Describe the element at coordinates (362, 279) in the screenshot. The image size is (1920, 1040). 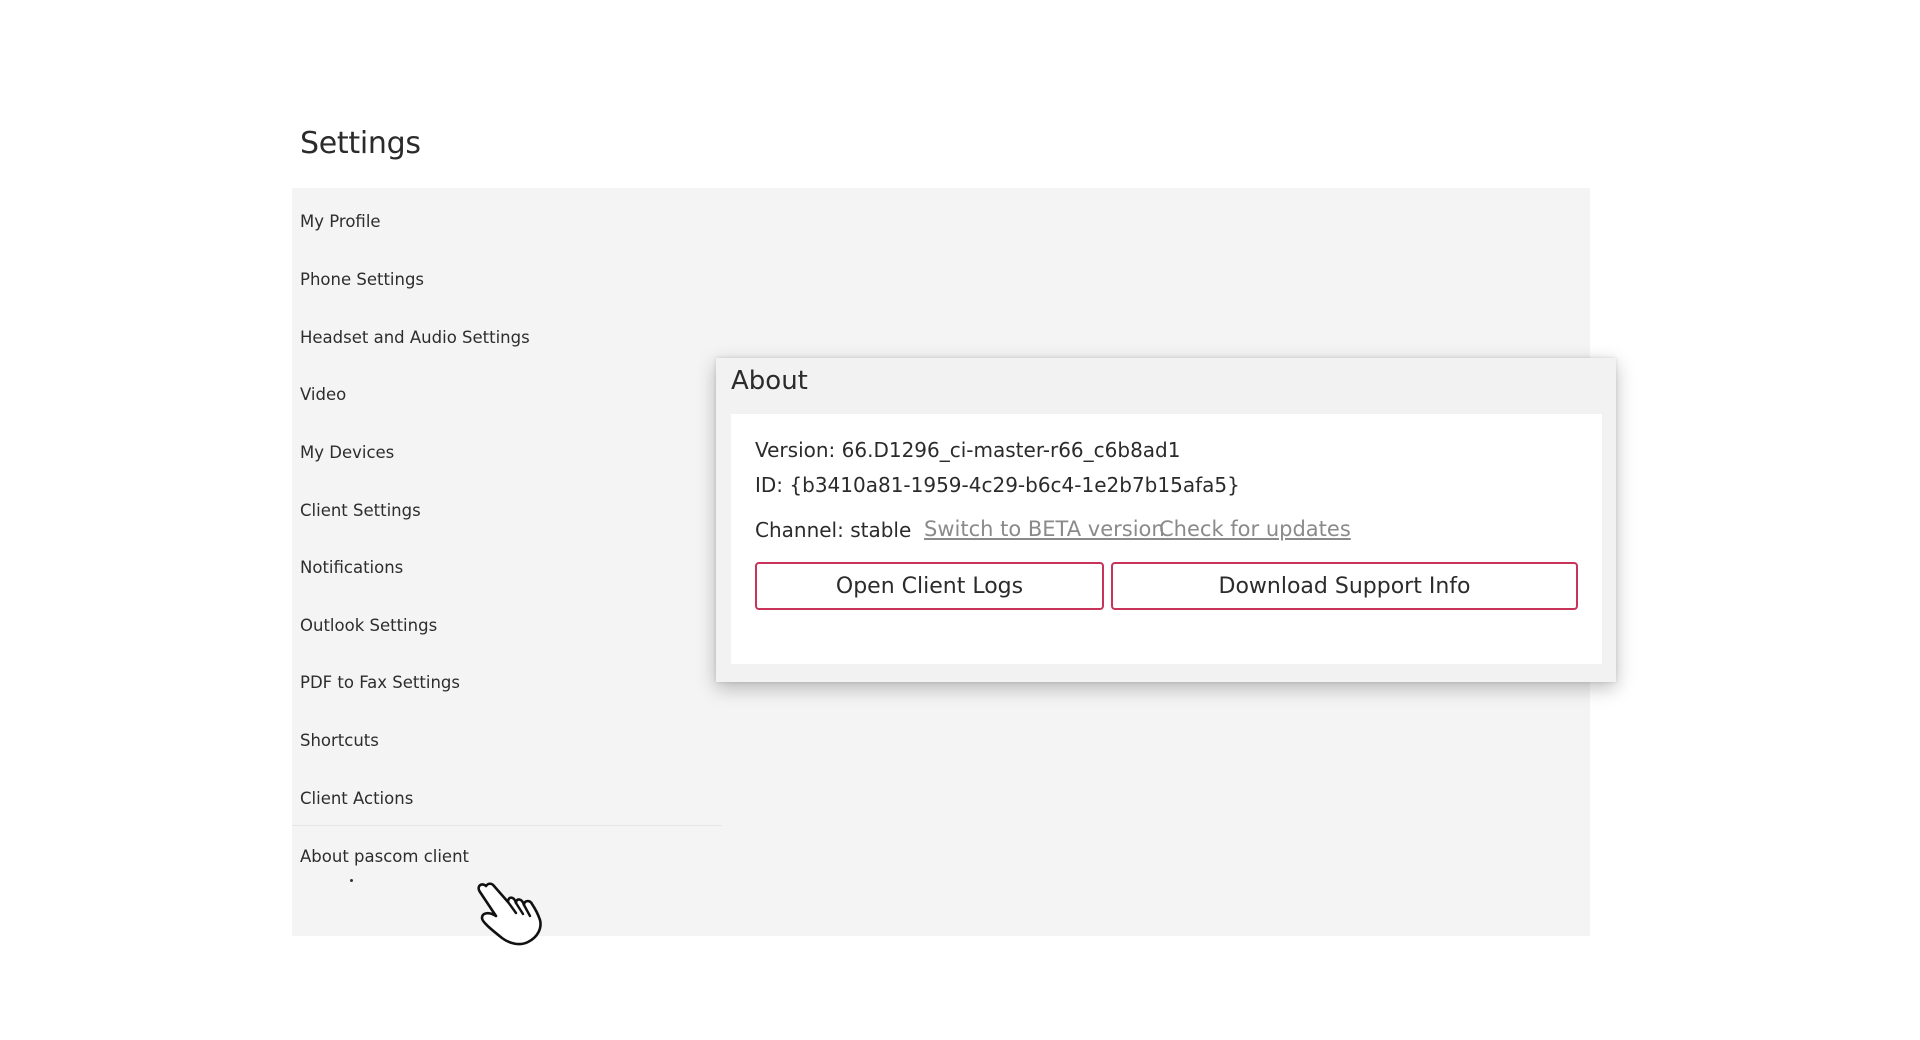
I see `sidebar-item-phone-settings: Phone Settings` at that location.